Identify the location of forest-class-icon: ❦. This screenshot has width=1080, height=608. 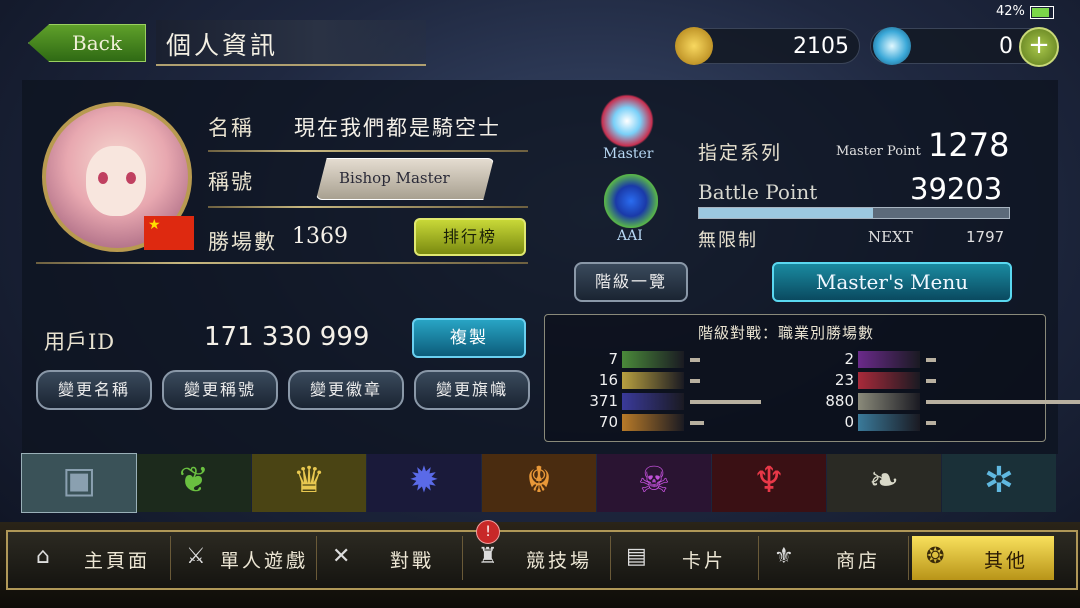
(194, 480).